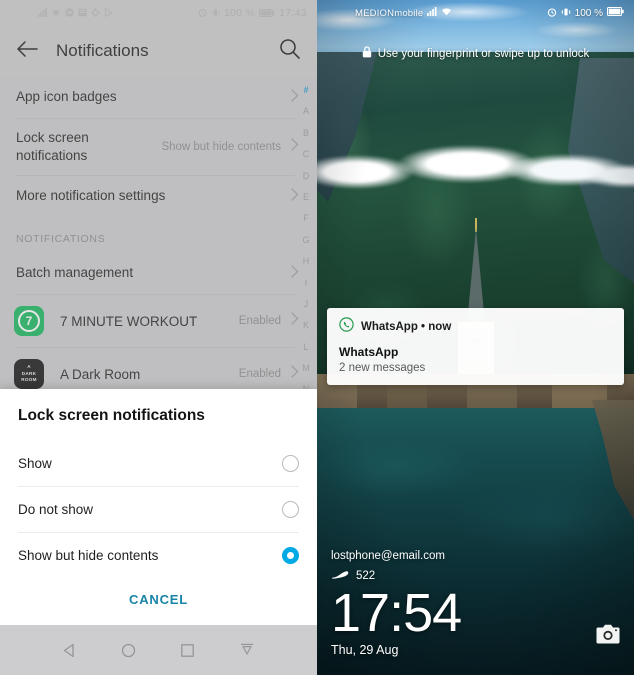 Image resolution: width=634 pixels, height=675 pixels. Describe the element at coordinates (475, 327) in the screenshot. I see `notification-header: WhatsApp • now` at that location.